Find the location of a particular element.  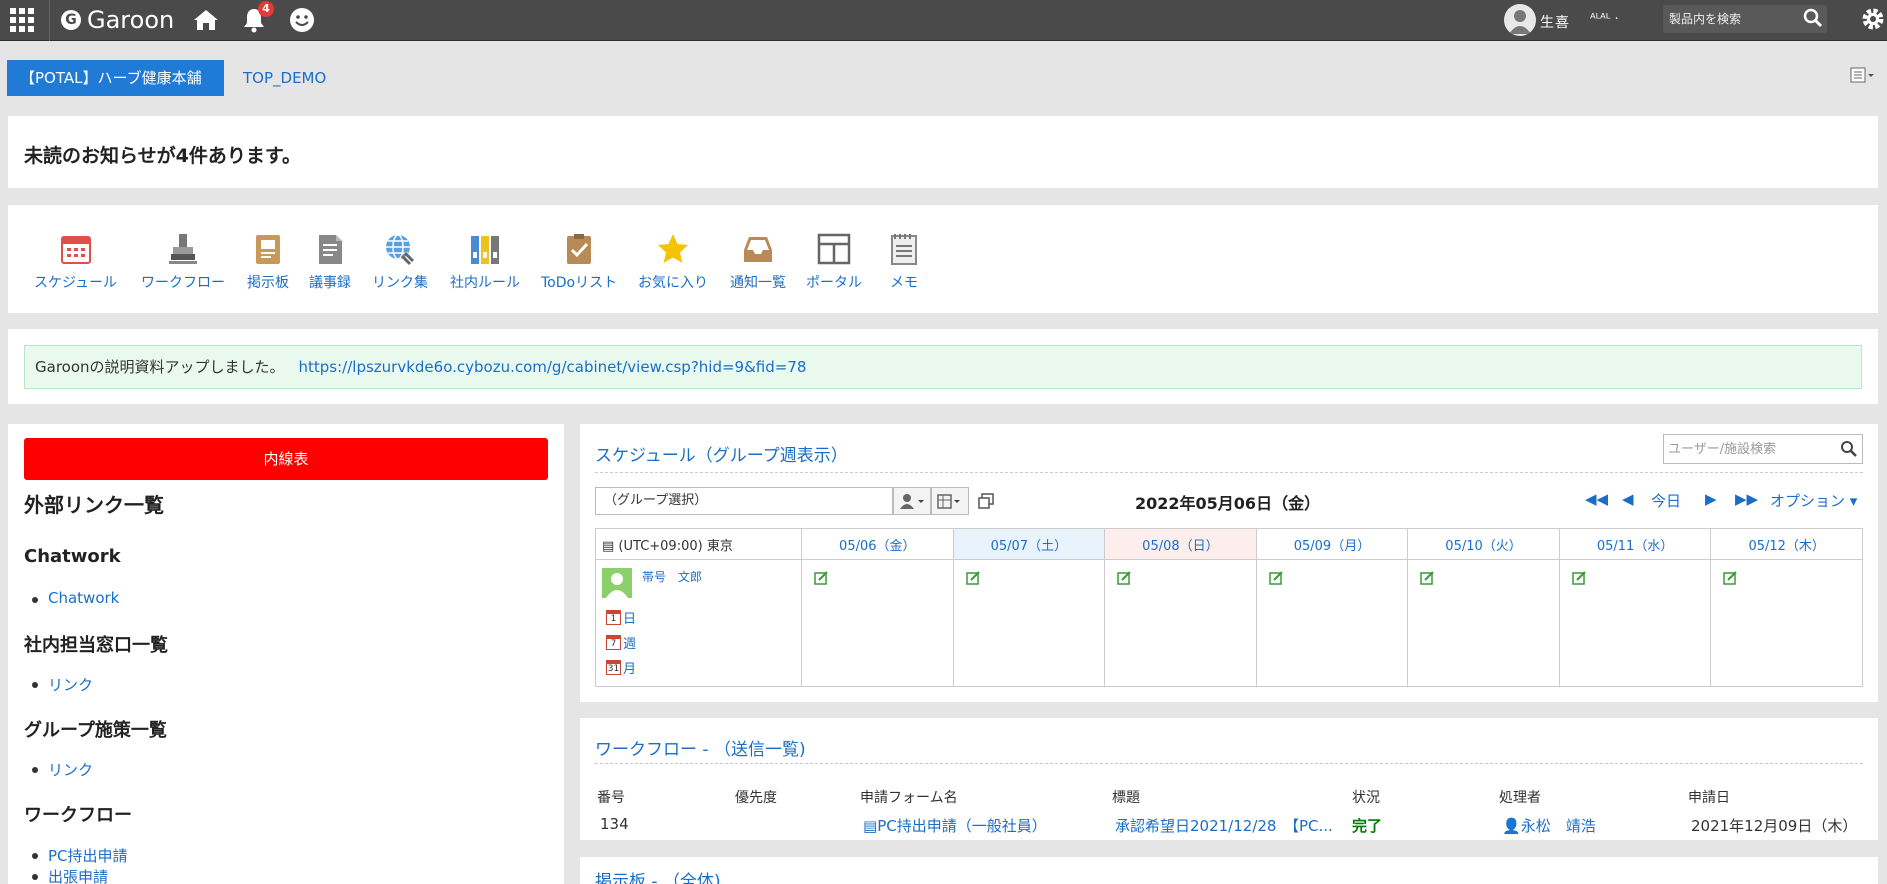

app-label: メモ is located at coordinates (904, 283).